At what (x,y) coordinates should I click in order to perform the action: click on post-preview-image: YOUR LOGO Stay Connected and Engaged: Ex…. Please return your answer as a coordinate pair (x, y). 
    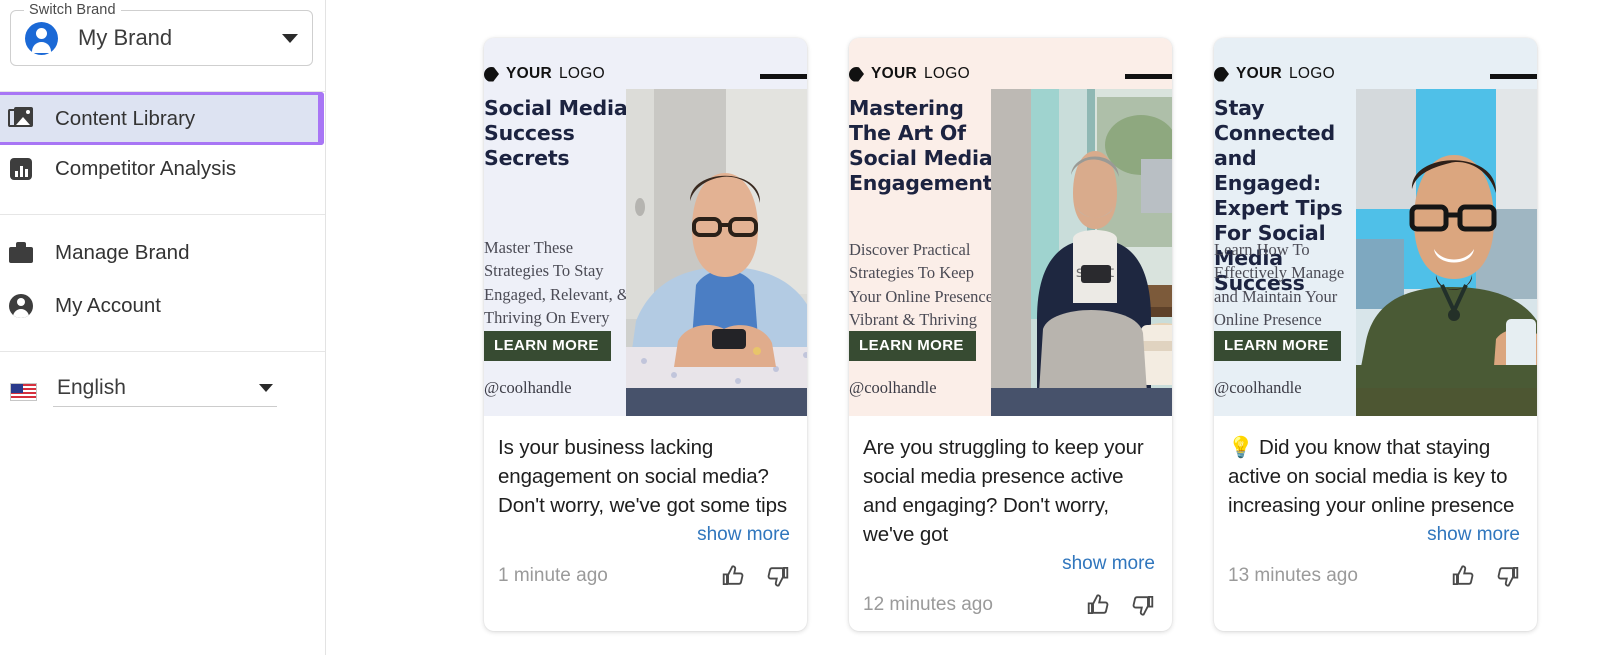
    Looking at the image, I should click on (1375, 227).